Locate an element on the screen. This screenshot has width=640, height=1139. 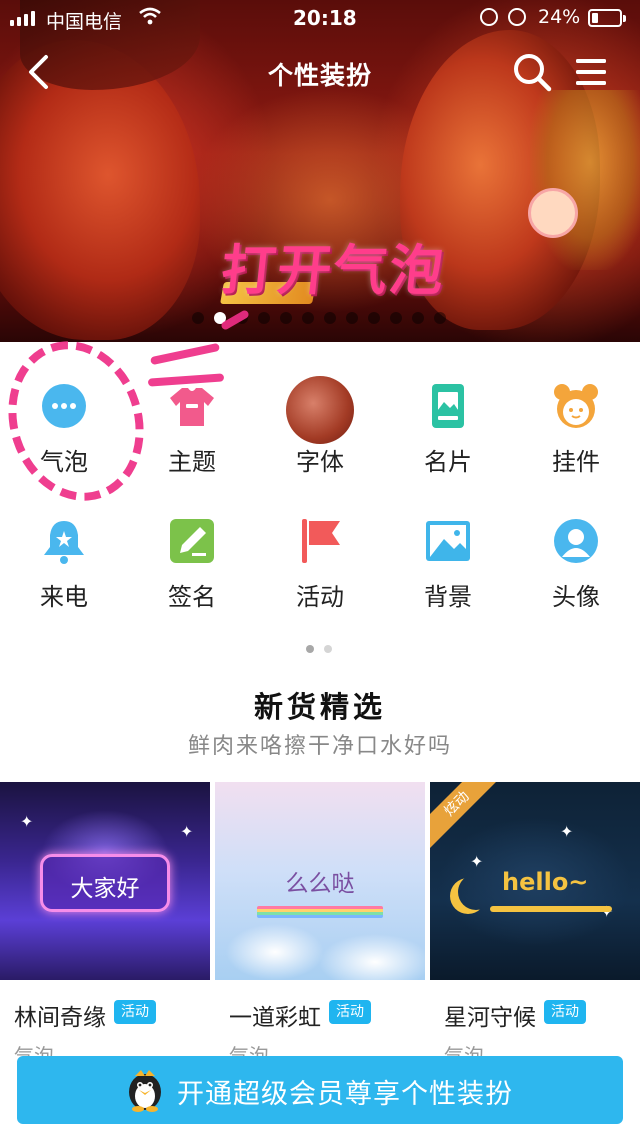
qq-penguin-icon is located at coordinates (145, 1091).